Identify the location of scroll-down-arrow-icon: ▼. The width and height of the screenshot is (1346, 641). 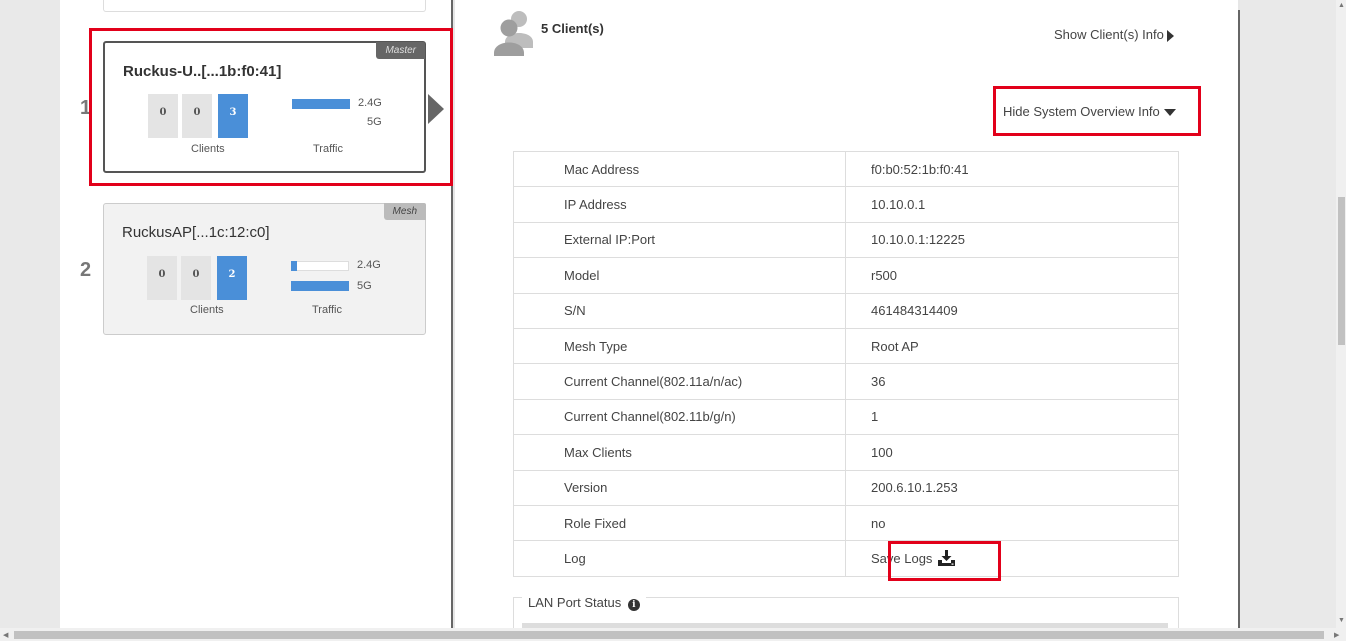
(1341, 620).